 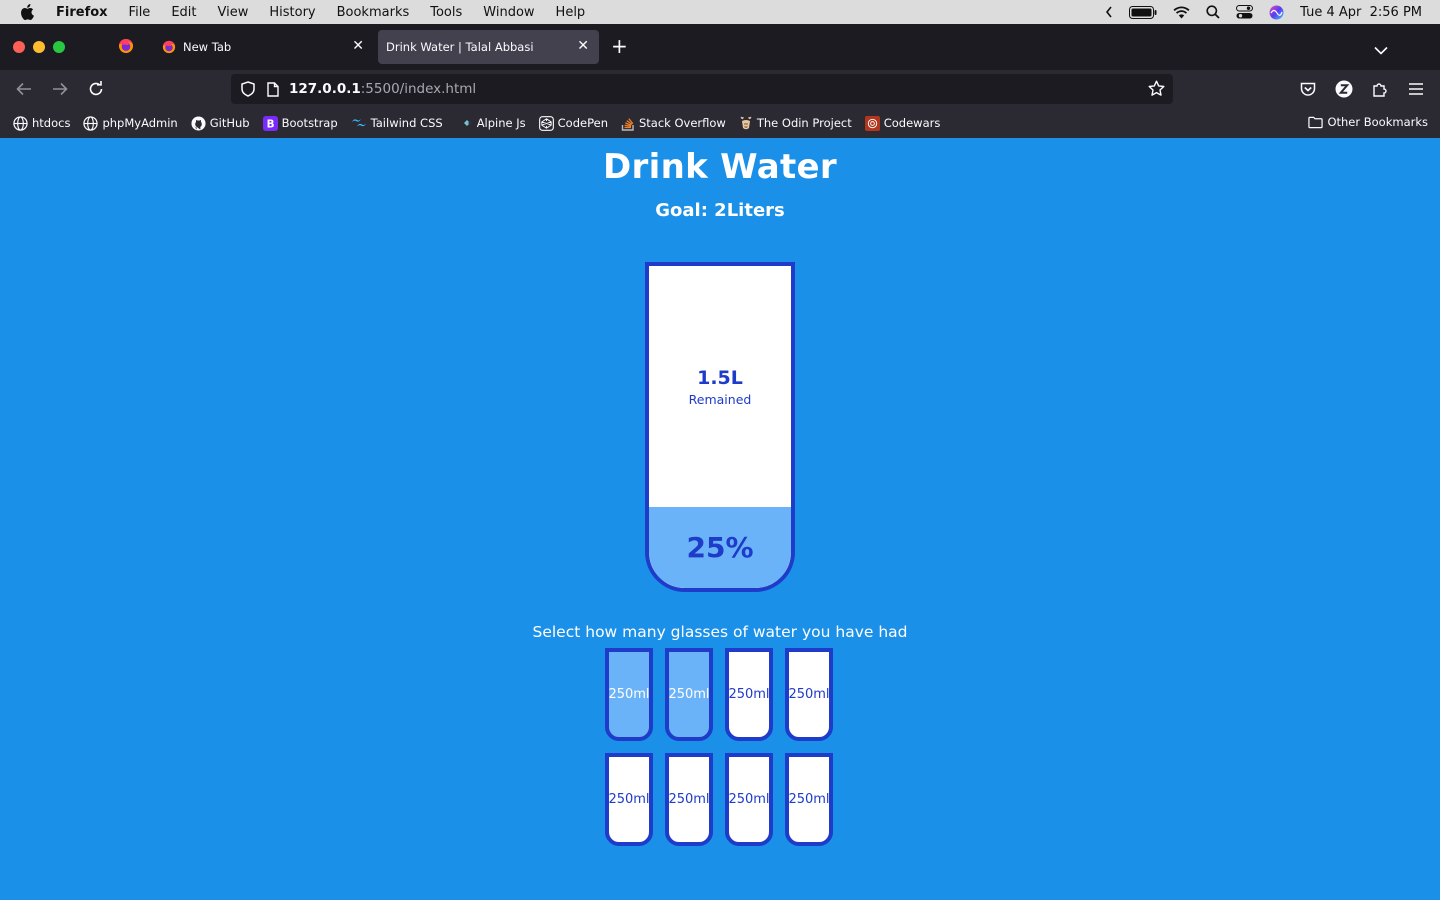 I want to click on goal-text: Goal: 2Liters, so click(x=720, y=210).